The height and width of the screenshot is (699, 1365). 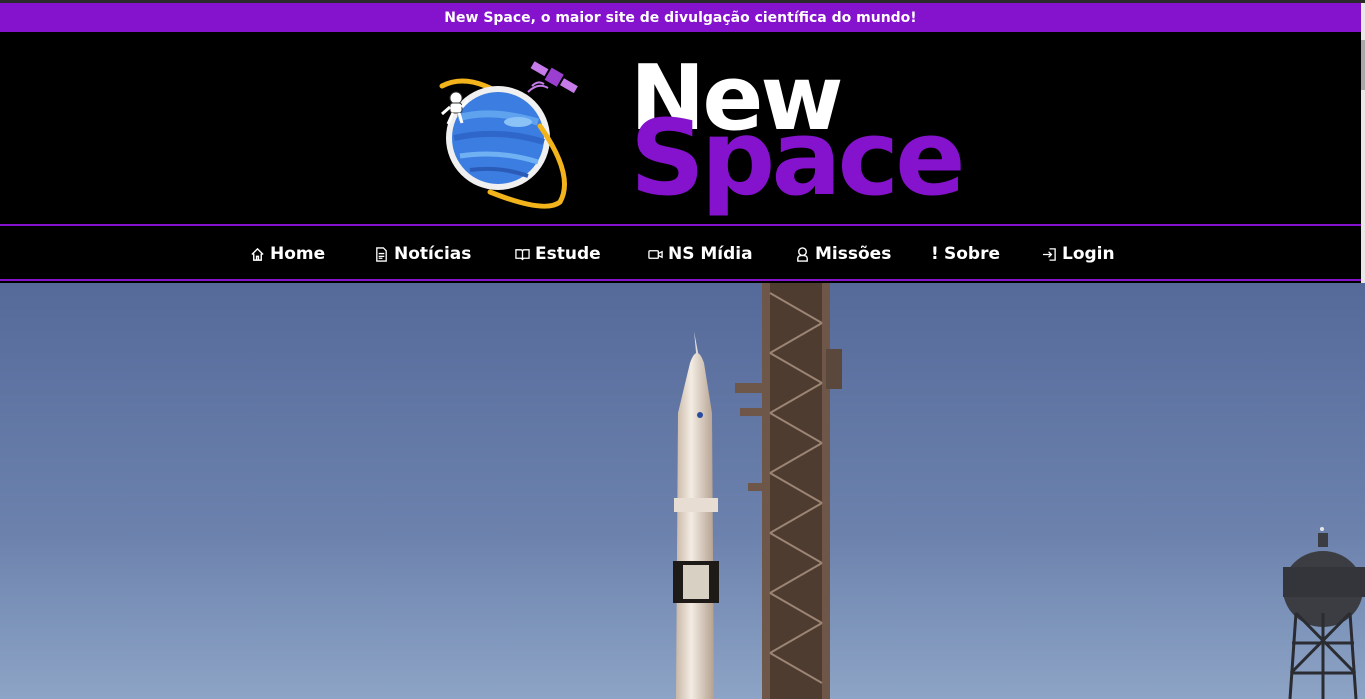 I want to click on nav-item-noticias: Notícias, so click(x=422, y=254).